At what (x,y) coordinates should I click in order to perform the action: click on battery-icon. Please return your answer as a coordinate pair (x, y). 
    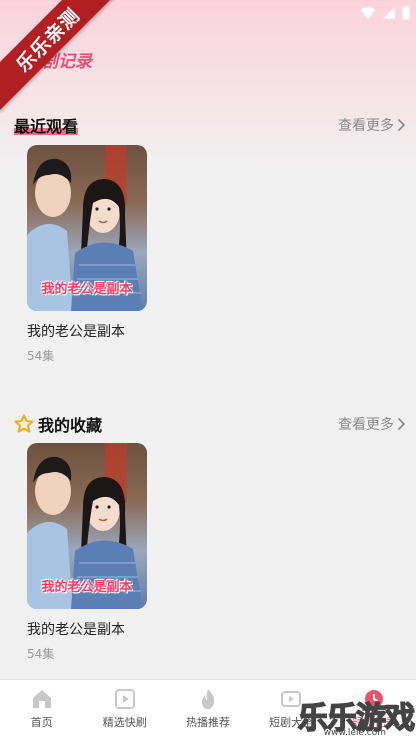
    Looking at the image, I should click on (406, 13).